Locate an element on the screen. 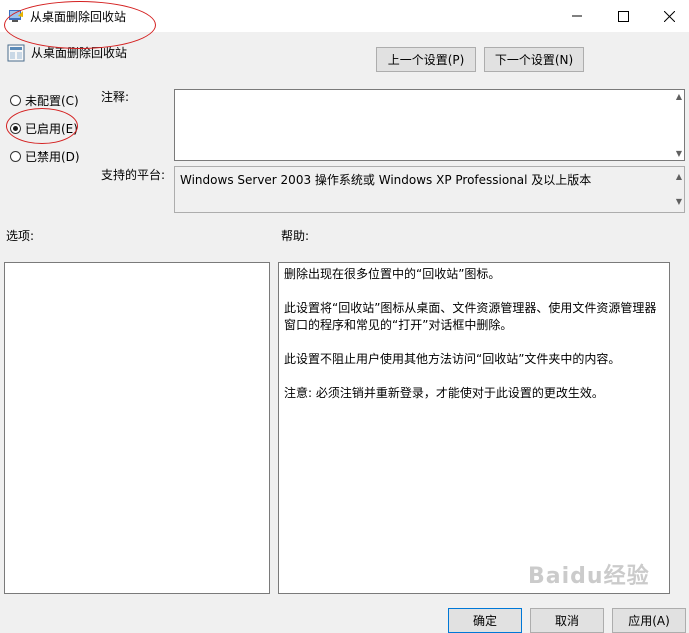 Image resolution: width=689 pixels, height=633 pixels. previous-setting-button: 上一个设置(P) is located at coordinates (426, 59).